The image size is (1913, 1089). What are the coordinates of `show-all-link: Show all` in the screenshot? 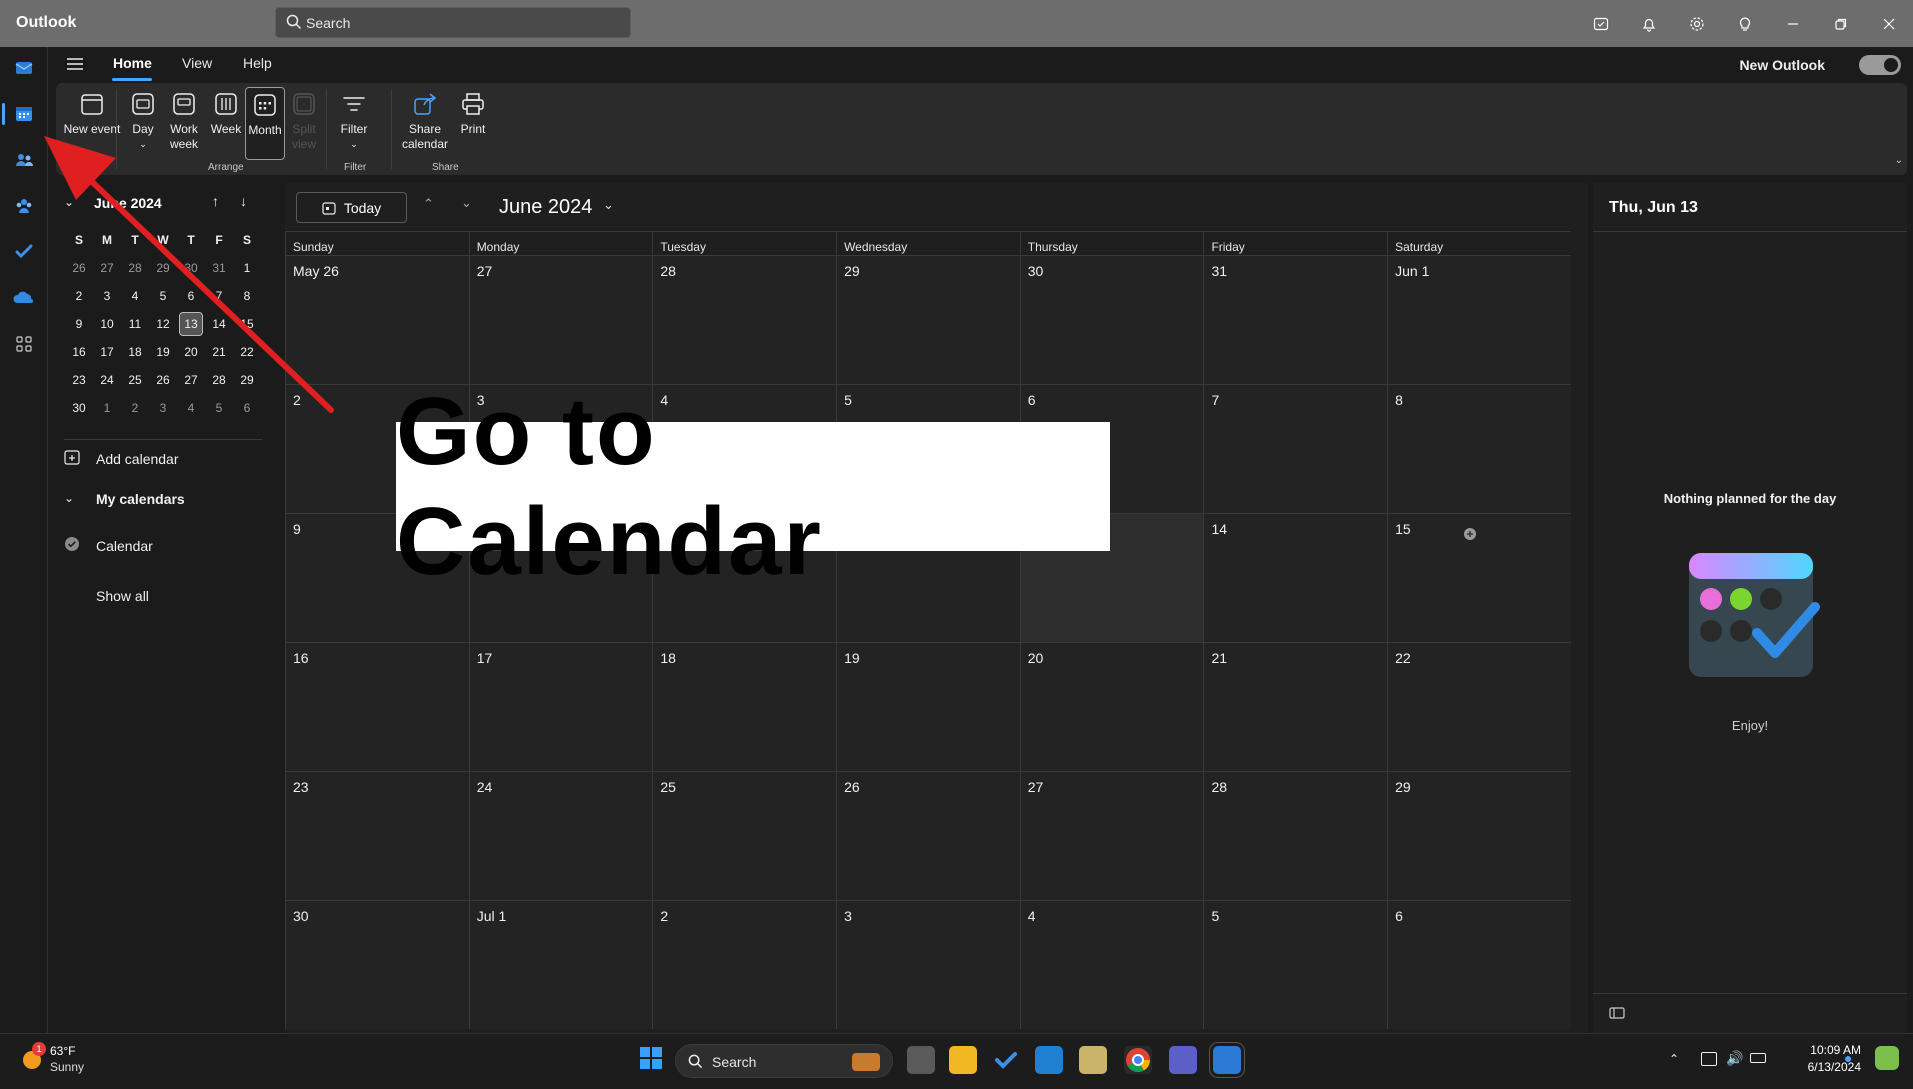 It's located at (122, 596).